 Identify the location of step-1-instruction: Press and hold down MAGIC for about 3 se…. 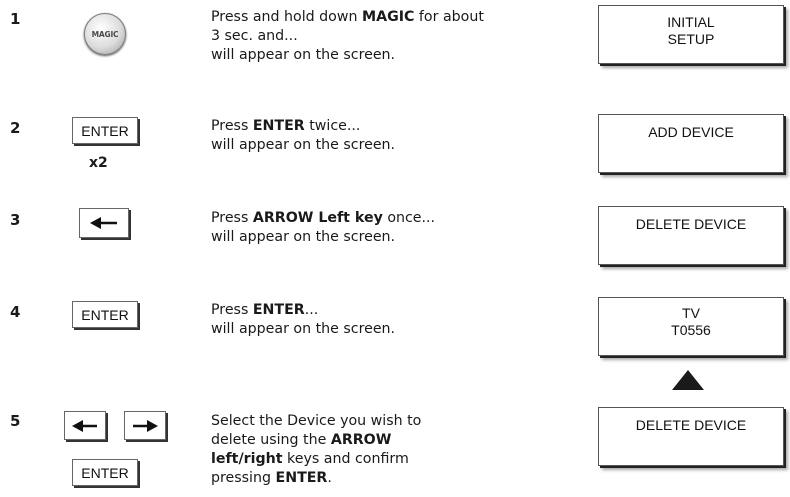
(347, 36).